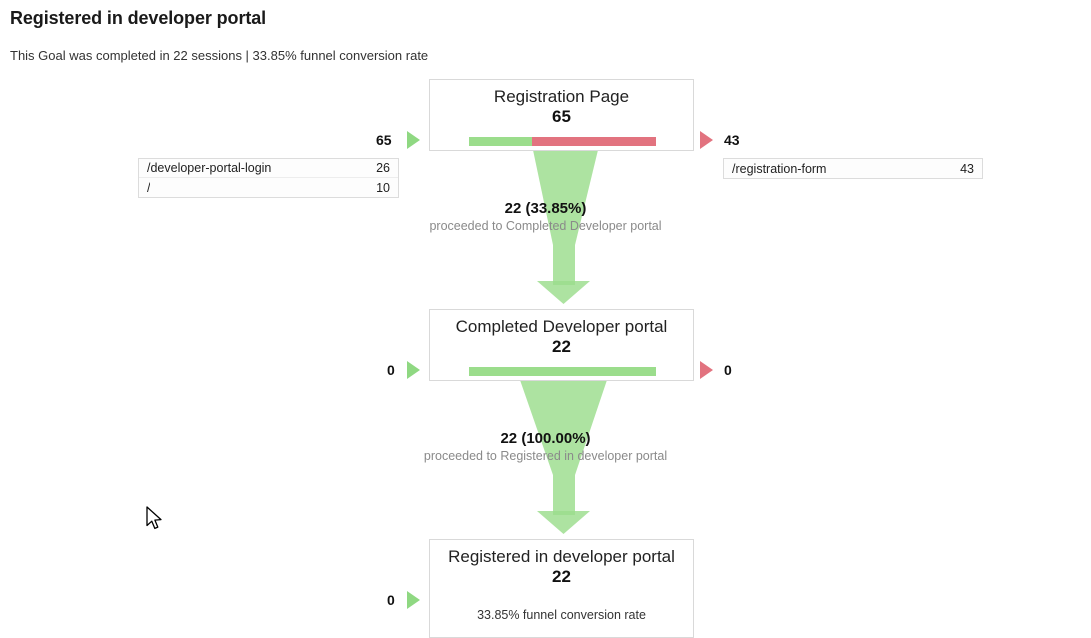  I want to click on funnel-step-2-entries-count: 0, so click(391, 370).